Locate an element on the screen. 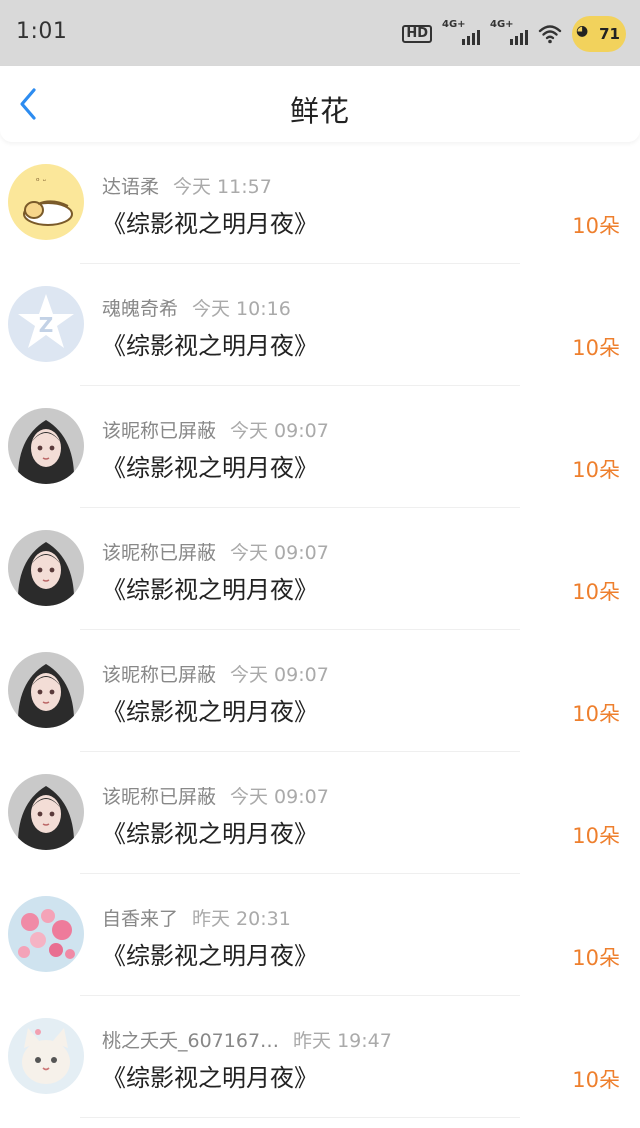 The image size is (640, 1128). sender-meta: 自香来了 昨天 20:31 is located at coordinates (196, 917).